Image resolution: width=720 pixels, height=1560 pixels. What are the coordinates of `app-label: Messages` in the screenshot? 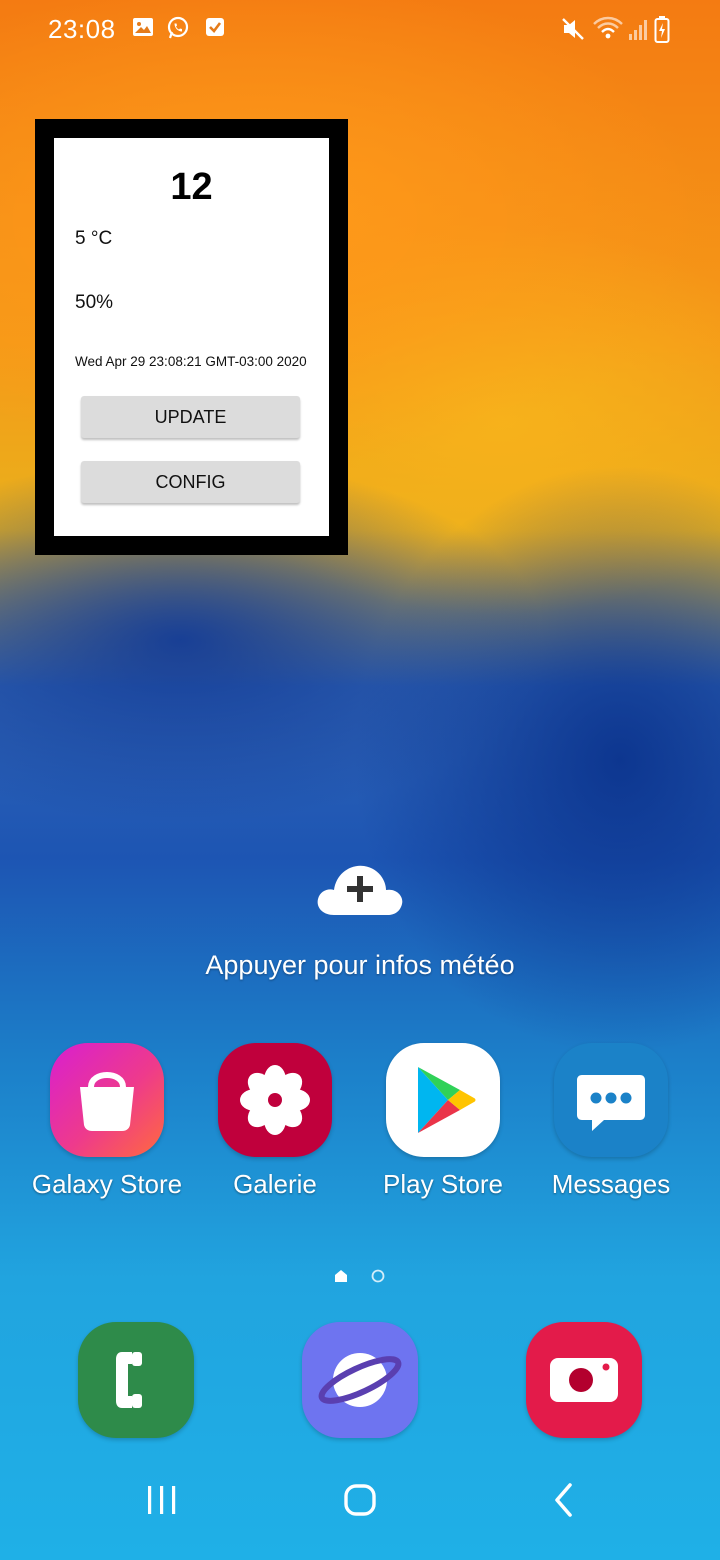 It's located at (611, 1184).